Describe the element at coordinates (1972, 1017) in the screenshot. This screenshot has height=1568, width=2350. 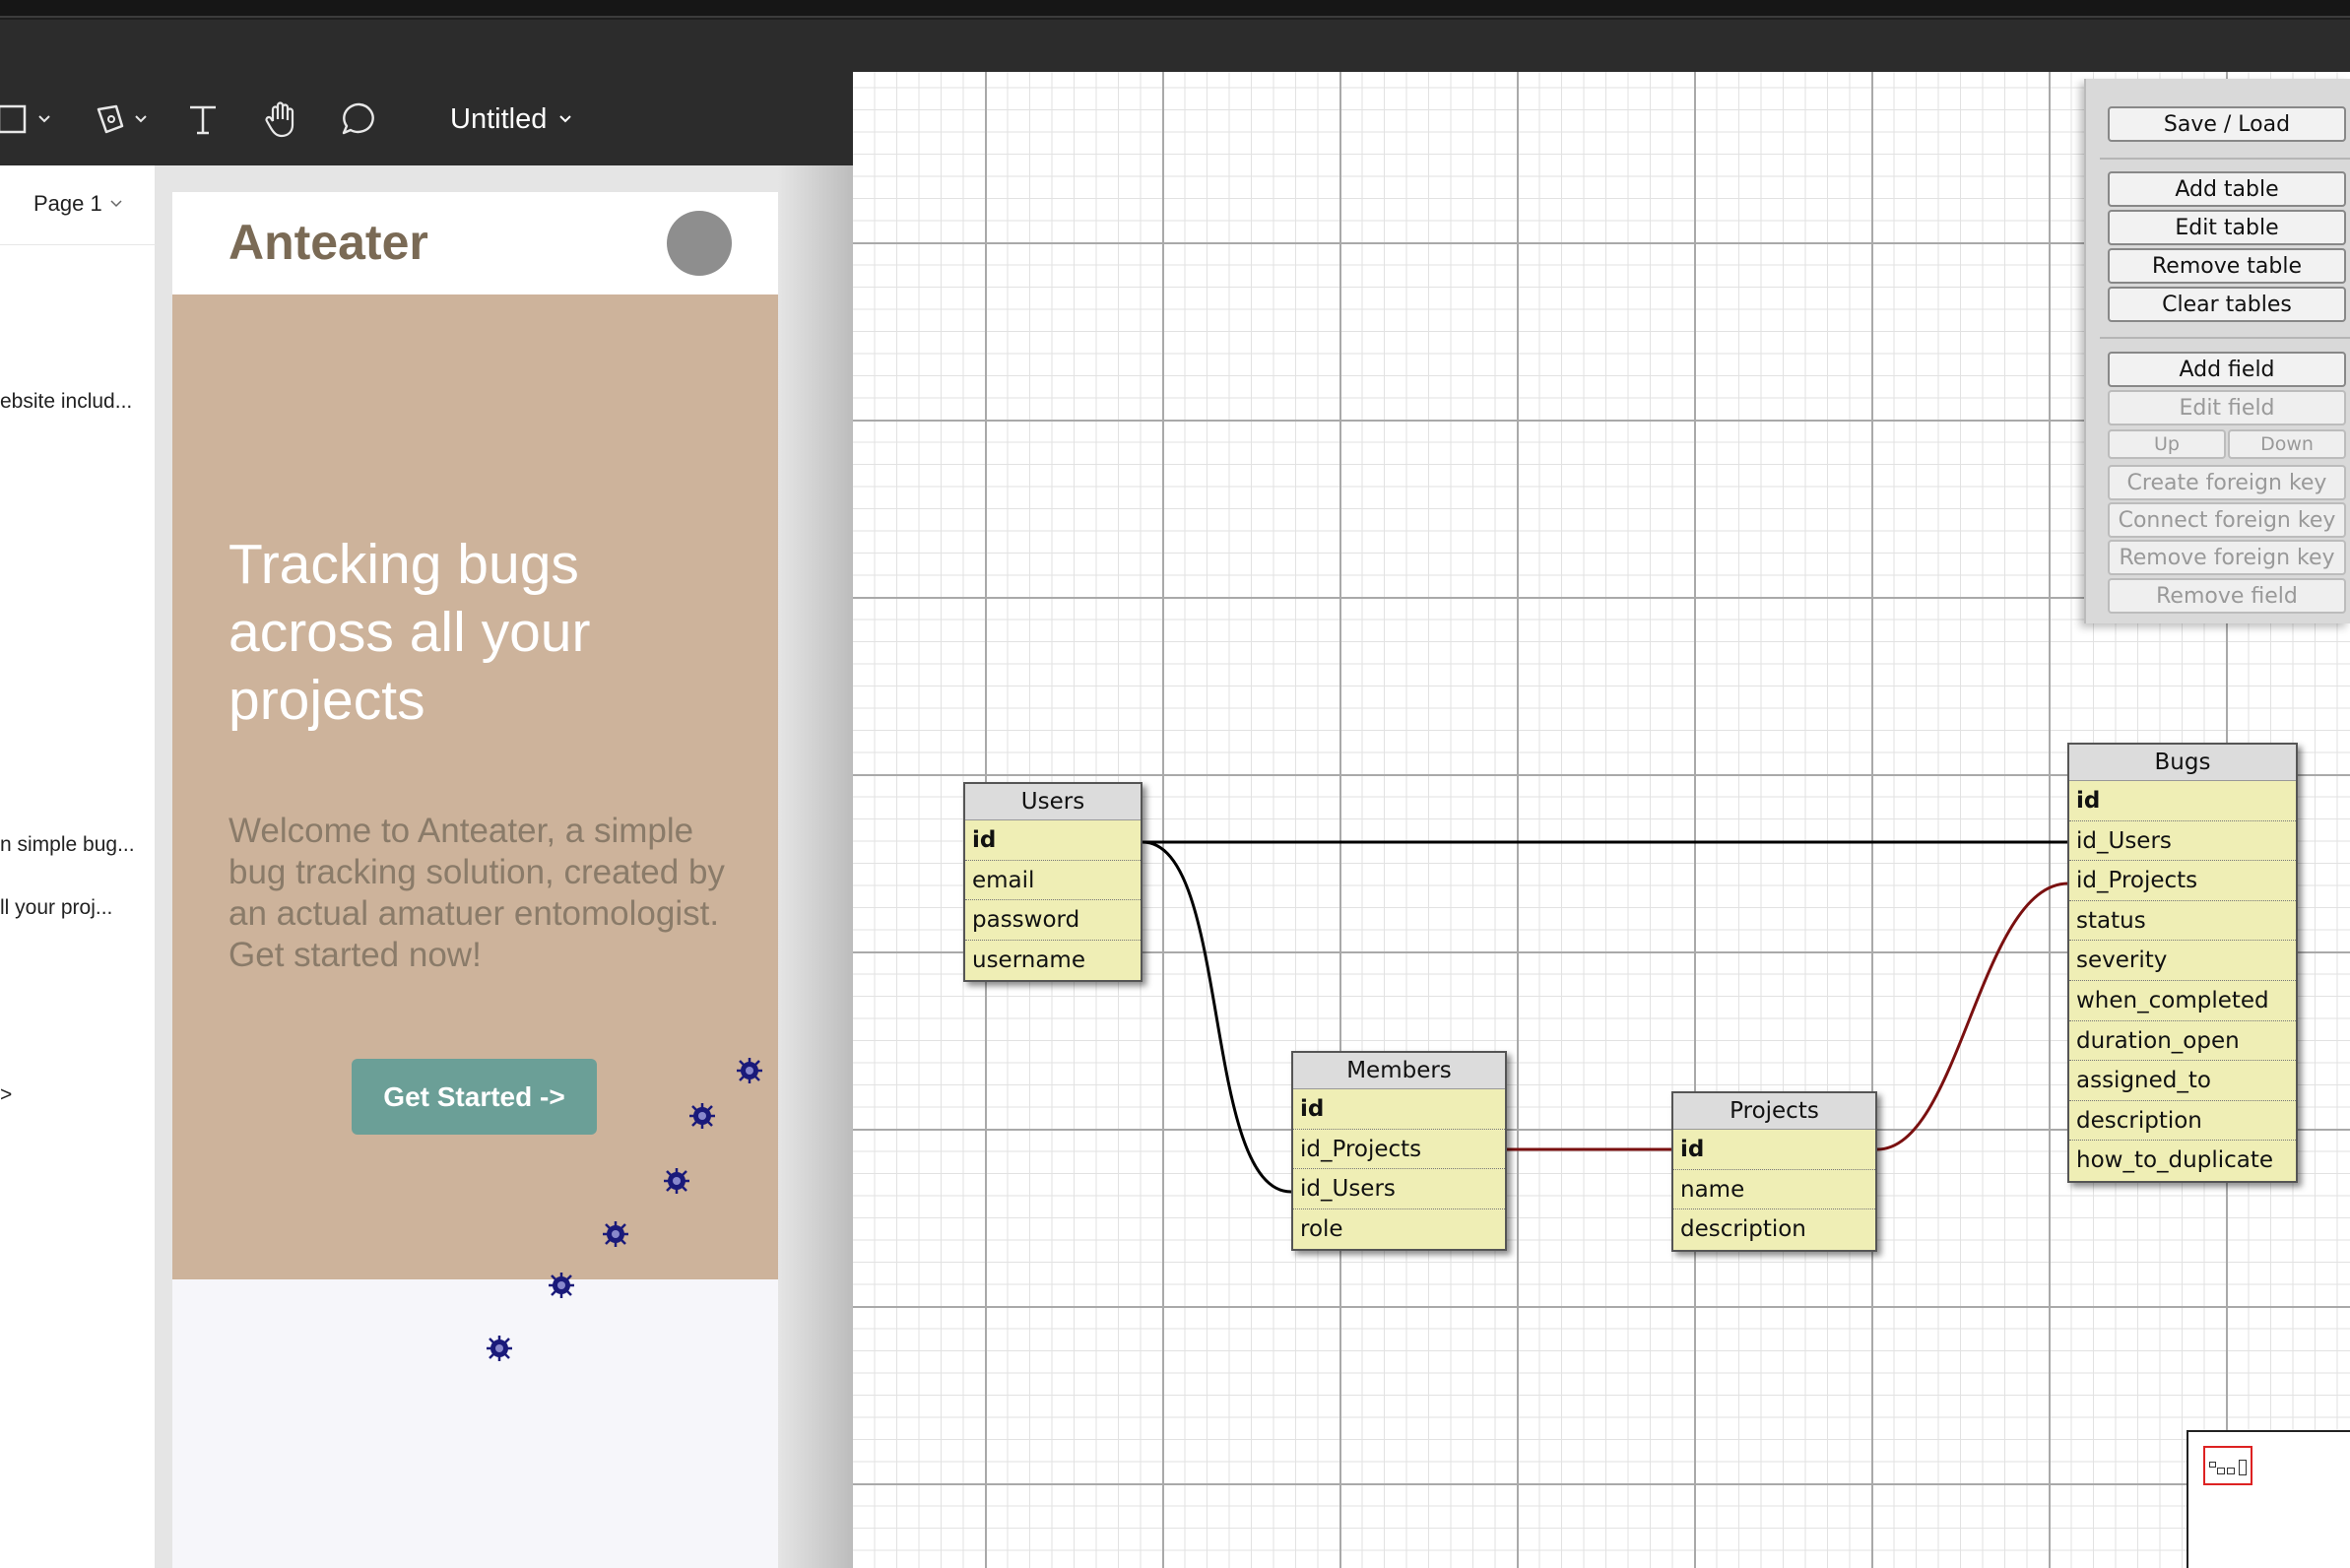
I see `relation-projects-bugs` at that location.